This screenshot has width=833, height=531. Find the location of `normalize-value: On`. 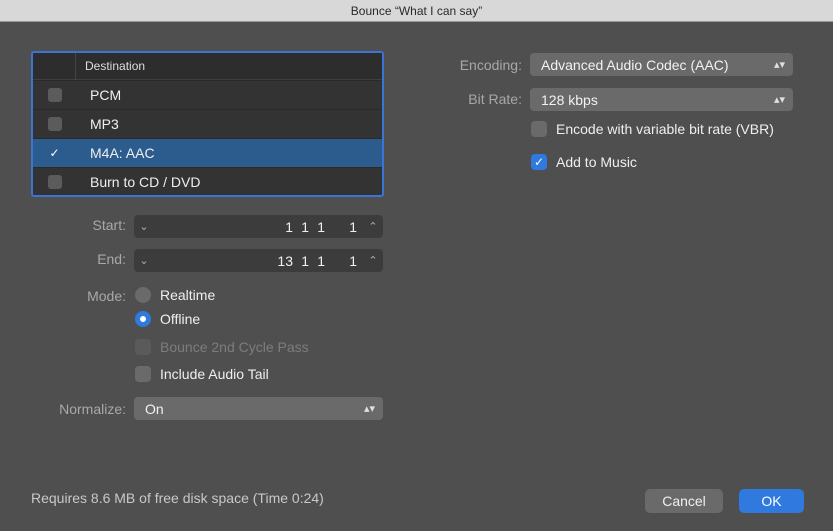

normalize-value: On is located at coordinates (154, 408).